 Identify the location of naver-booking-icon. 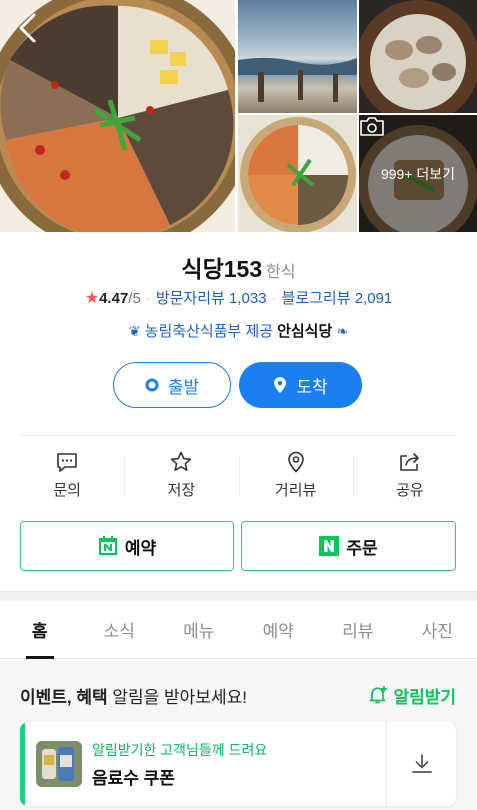
(107, 545).